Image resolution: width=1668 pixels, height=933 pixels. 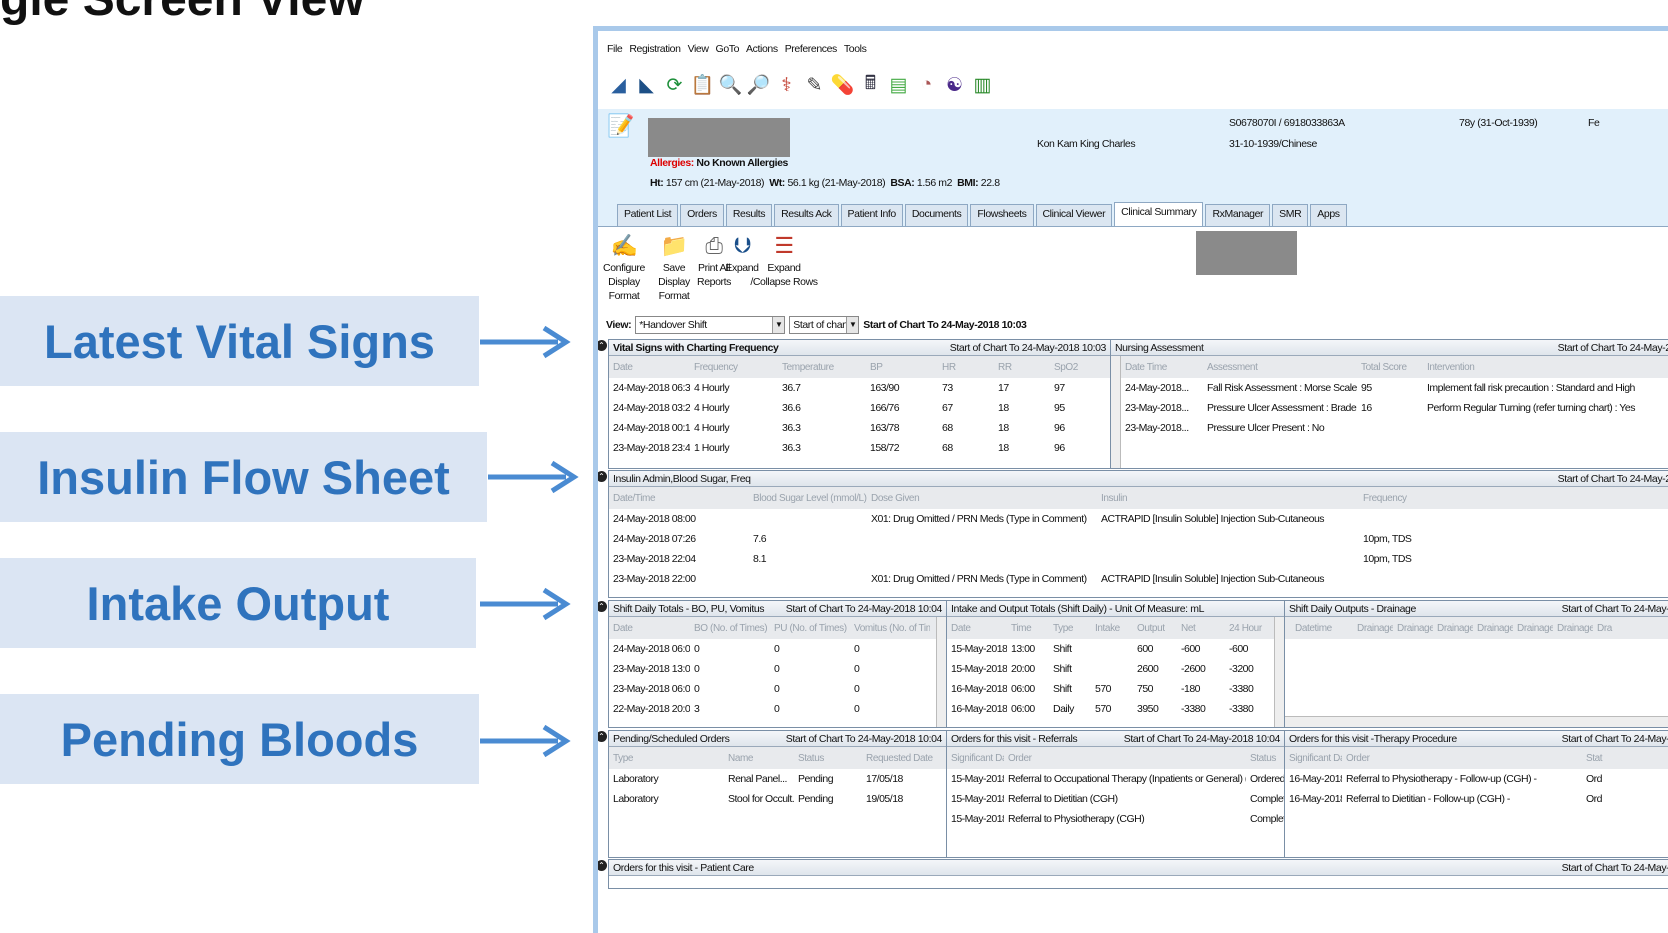 I want to click on tab-orders: Orders, so click(x=702, y=215).